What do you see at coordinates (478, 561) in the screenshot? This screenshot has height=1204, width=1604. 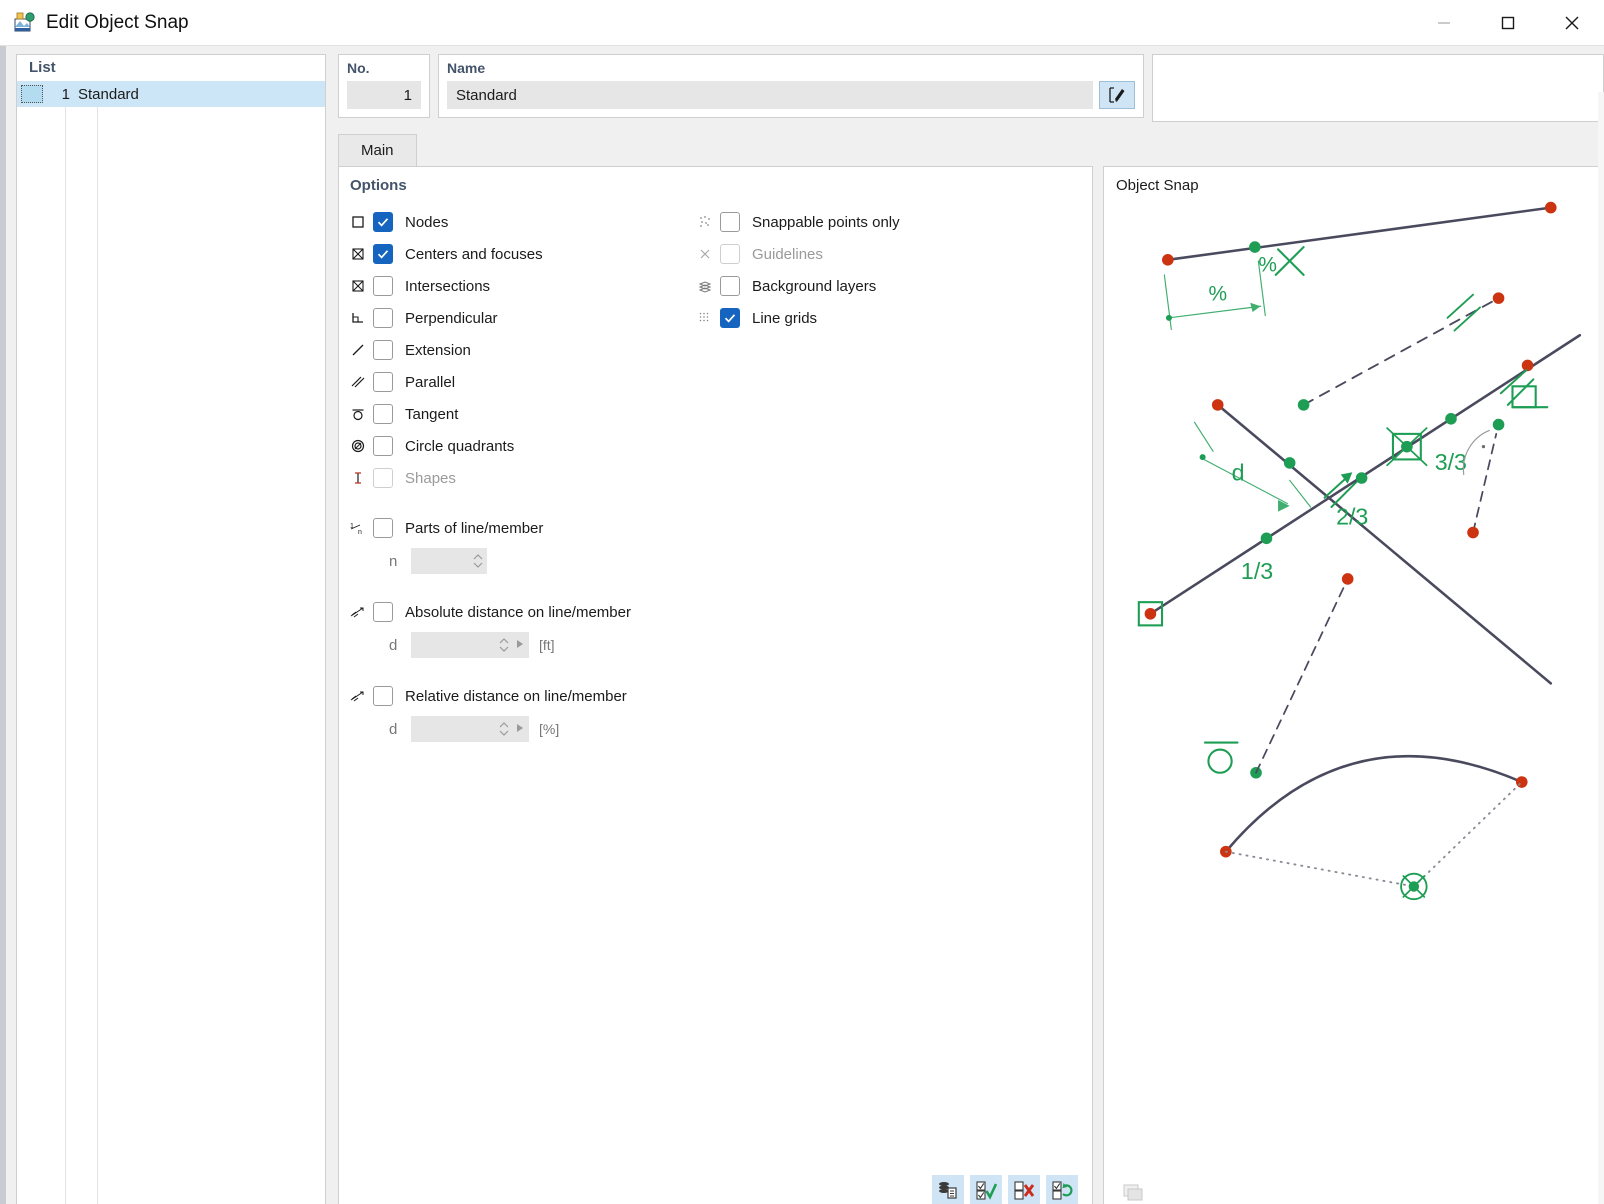 I see `parts-n-spin-arrows` at bounding box center [478, 561].